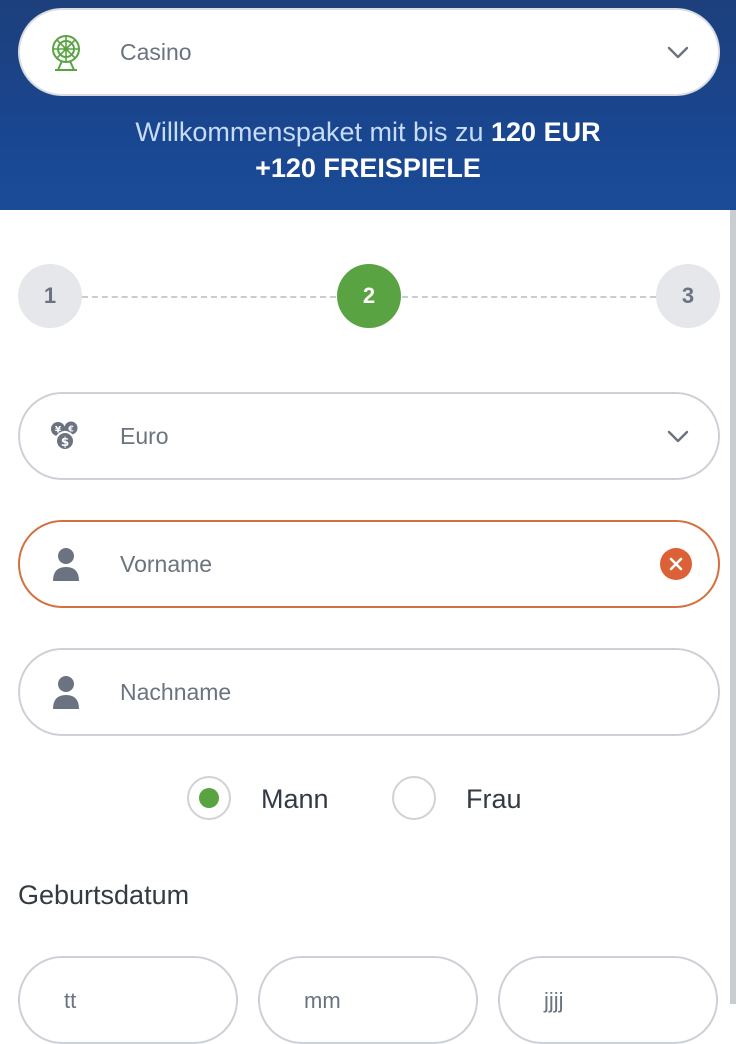 The width and height of the screenshot is (736, 1044). I want to click on last-name-field: Nachname, so click(369, 692).